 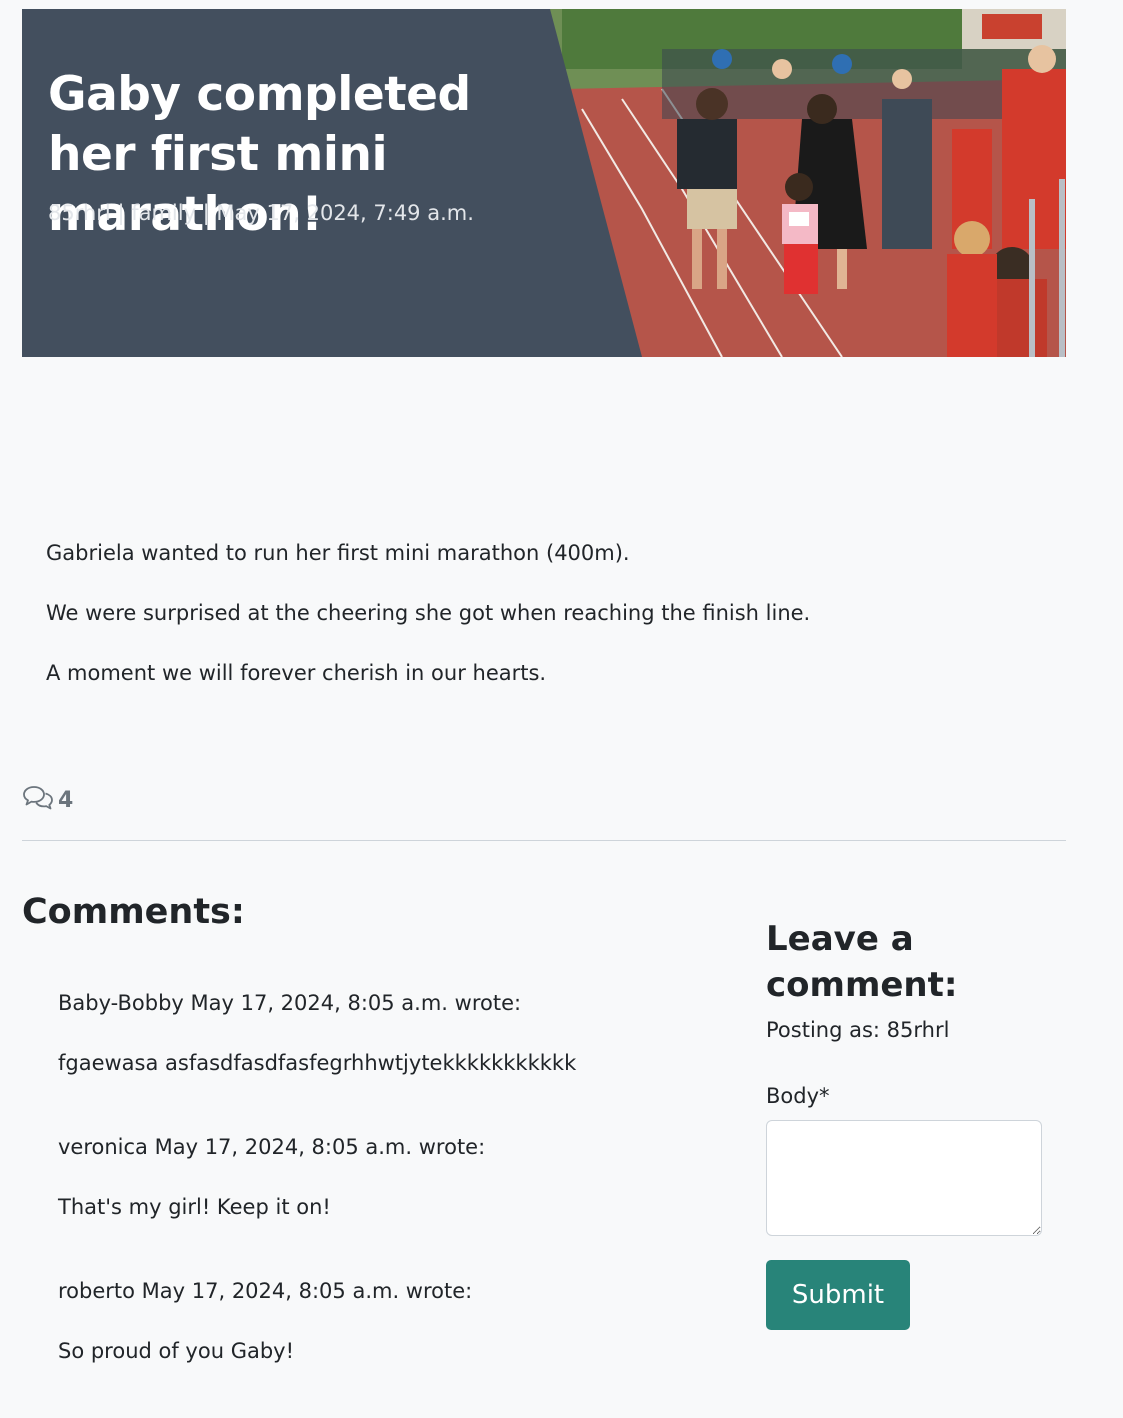 I want to click on comment-body: That's my girl! Keep it on!, so click(x=194, y=1207).